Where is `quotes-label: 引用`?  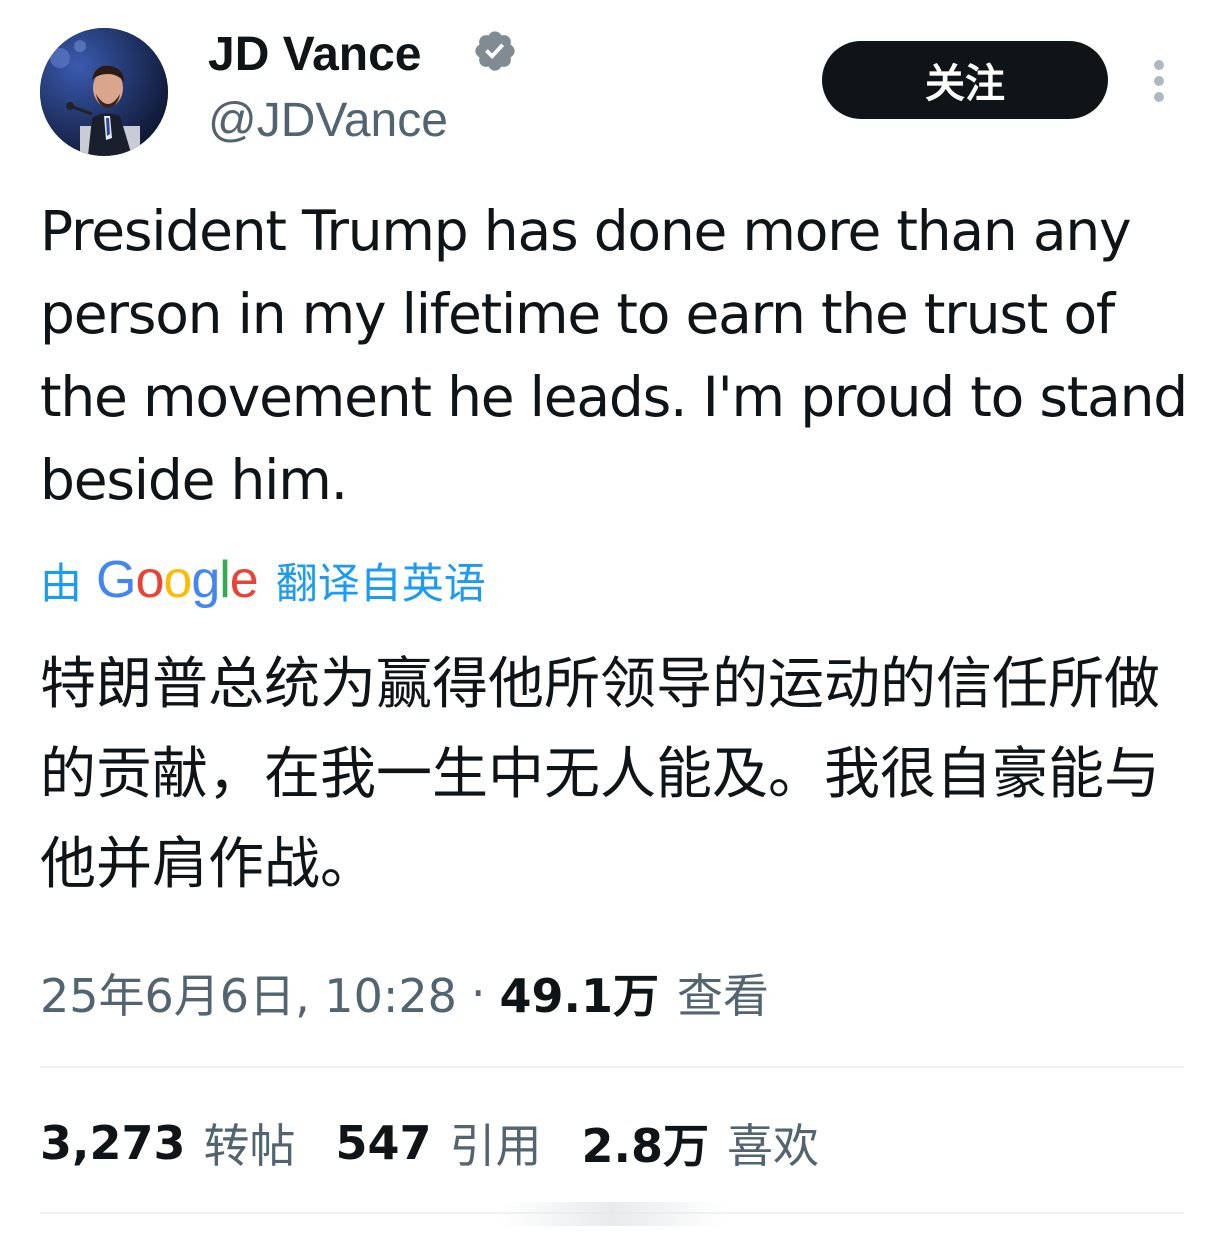 quotes-label: 引用 is located at coordinates (495, 1146).